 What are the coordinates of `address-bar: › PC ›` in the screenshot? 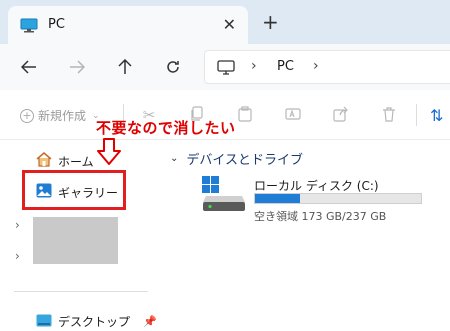 It's located at (327, 67).